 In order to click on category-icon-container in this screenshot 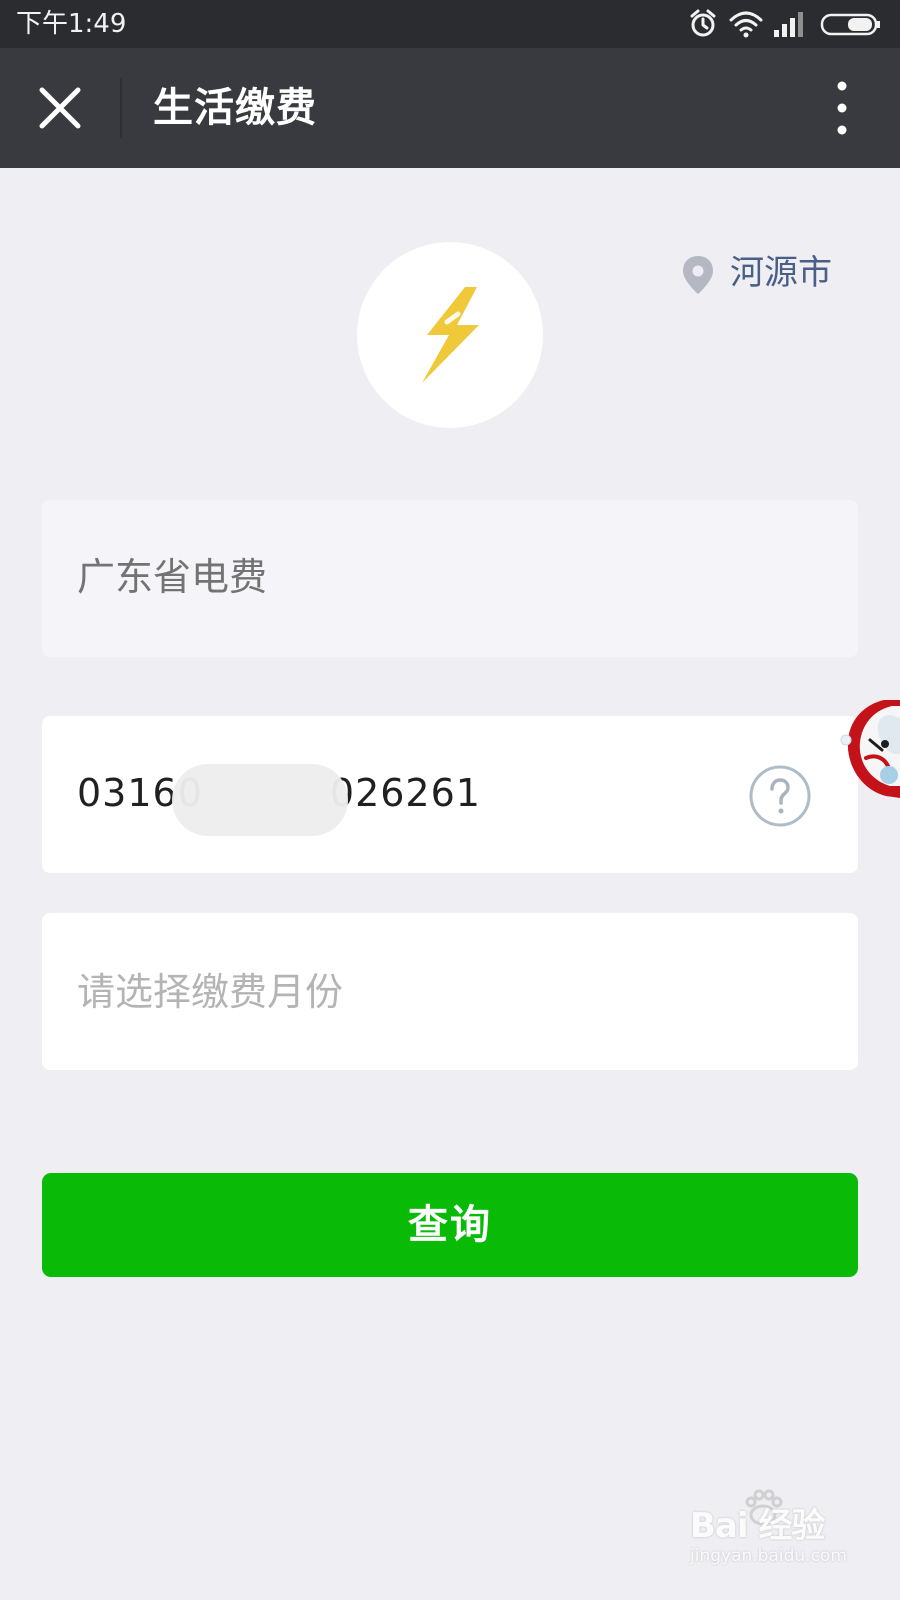, I will do `click(450, 335)`.